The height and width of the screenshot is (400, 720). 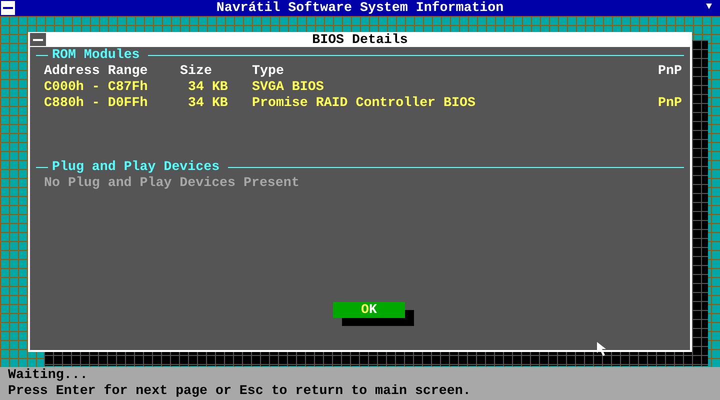 What do you see at coordinates (96, 87) in the screenshot?
I see `table-cell-text: C000h - C87Fh` at bounding box center [96, 87].